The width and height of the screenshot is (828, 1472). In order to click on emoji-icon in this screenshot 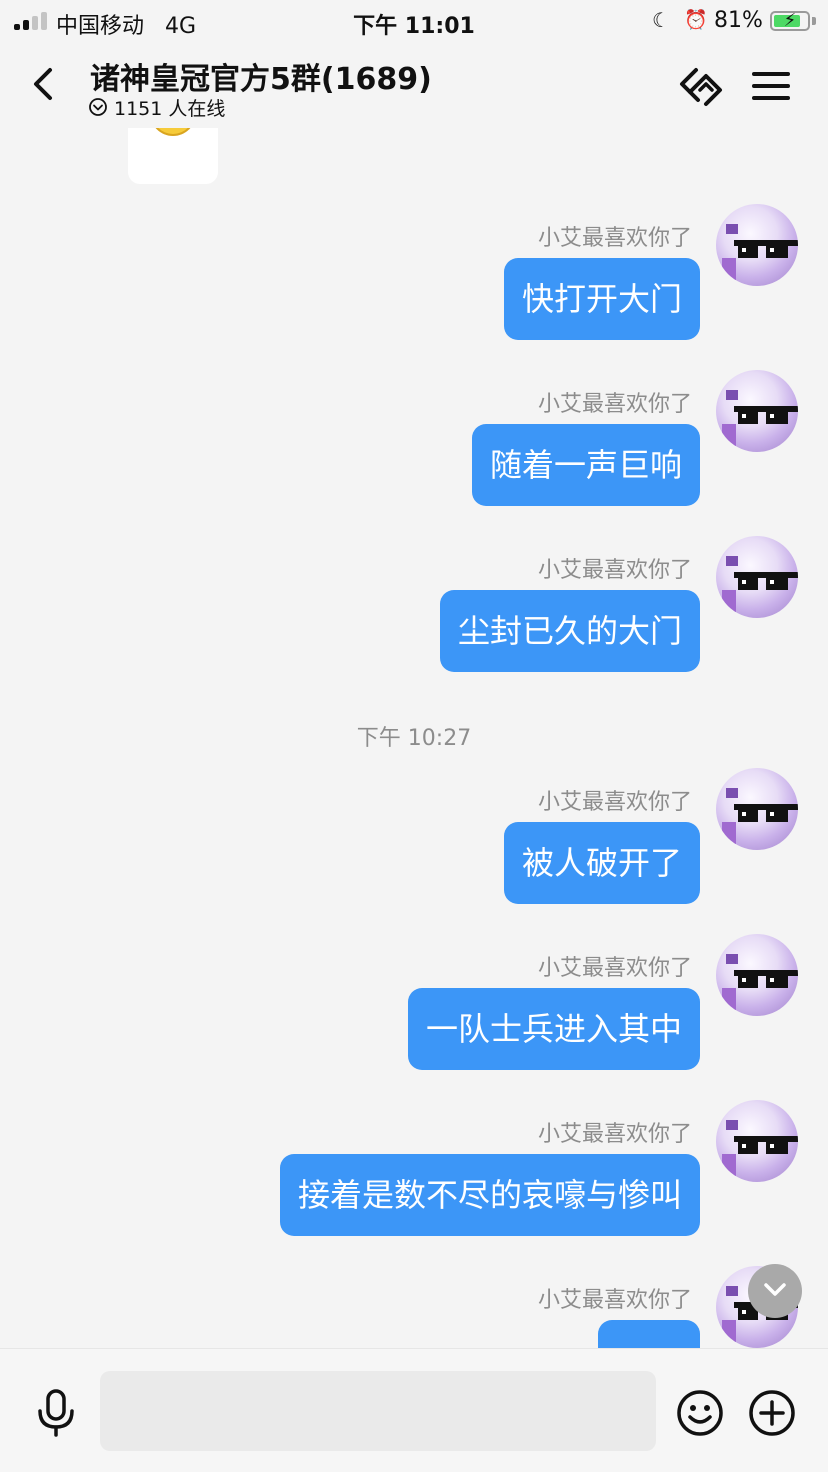, I will do `click(700, 1413)`.